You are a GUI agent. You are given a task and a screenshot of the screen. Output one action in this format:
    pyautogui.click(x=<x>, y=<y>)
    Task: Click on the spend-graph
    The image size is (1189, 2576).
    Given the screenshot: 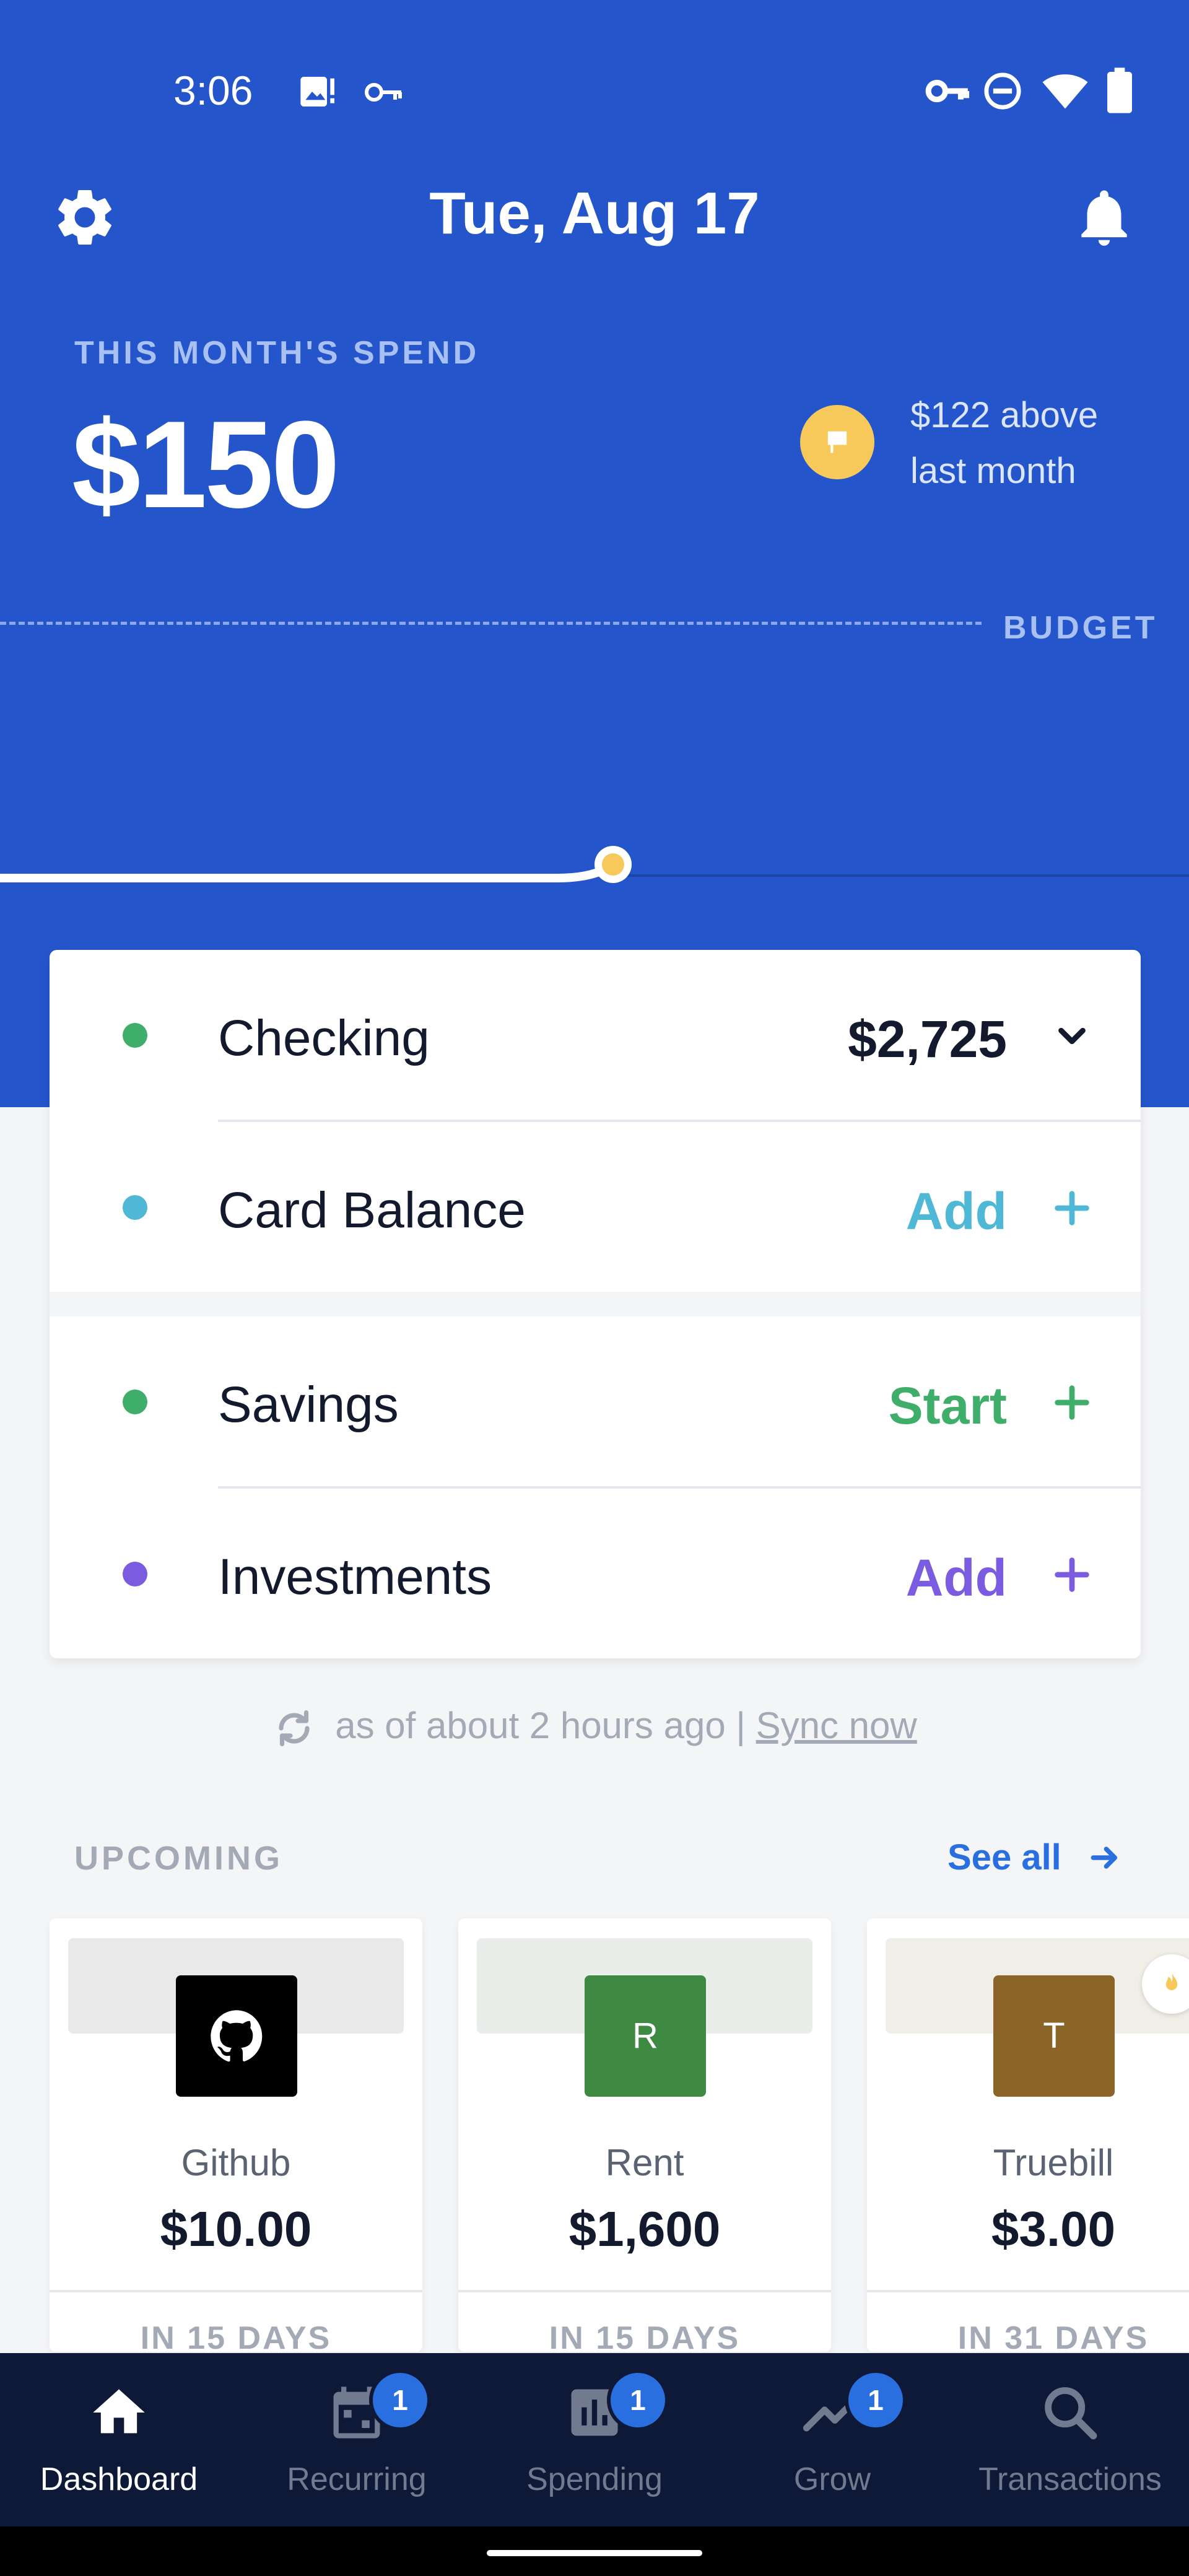 What is the action you would take?
    pyautogui.click(x=594, y=864)
    